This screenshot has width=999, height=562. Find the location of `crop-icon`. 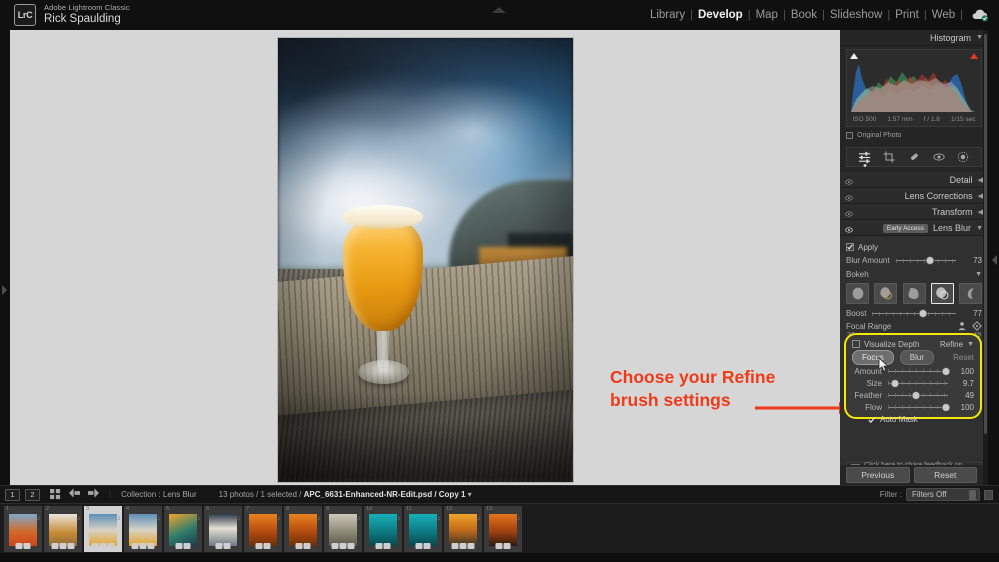

crop-icon is located at coordinates (889, 157).